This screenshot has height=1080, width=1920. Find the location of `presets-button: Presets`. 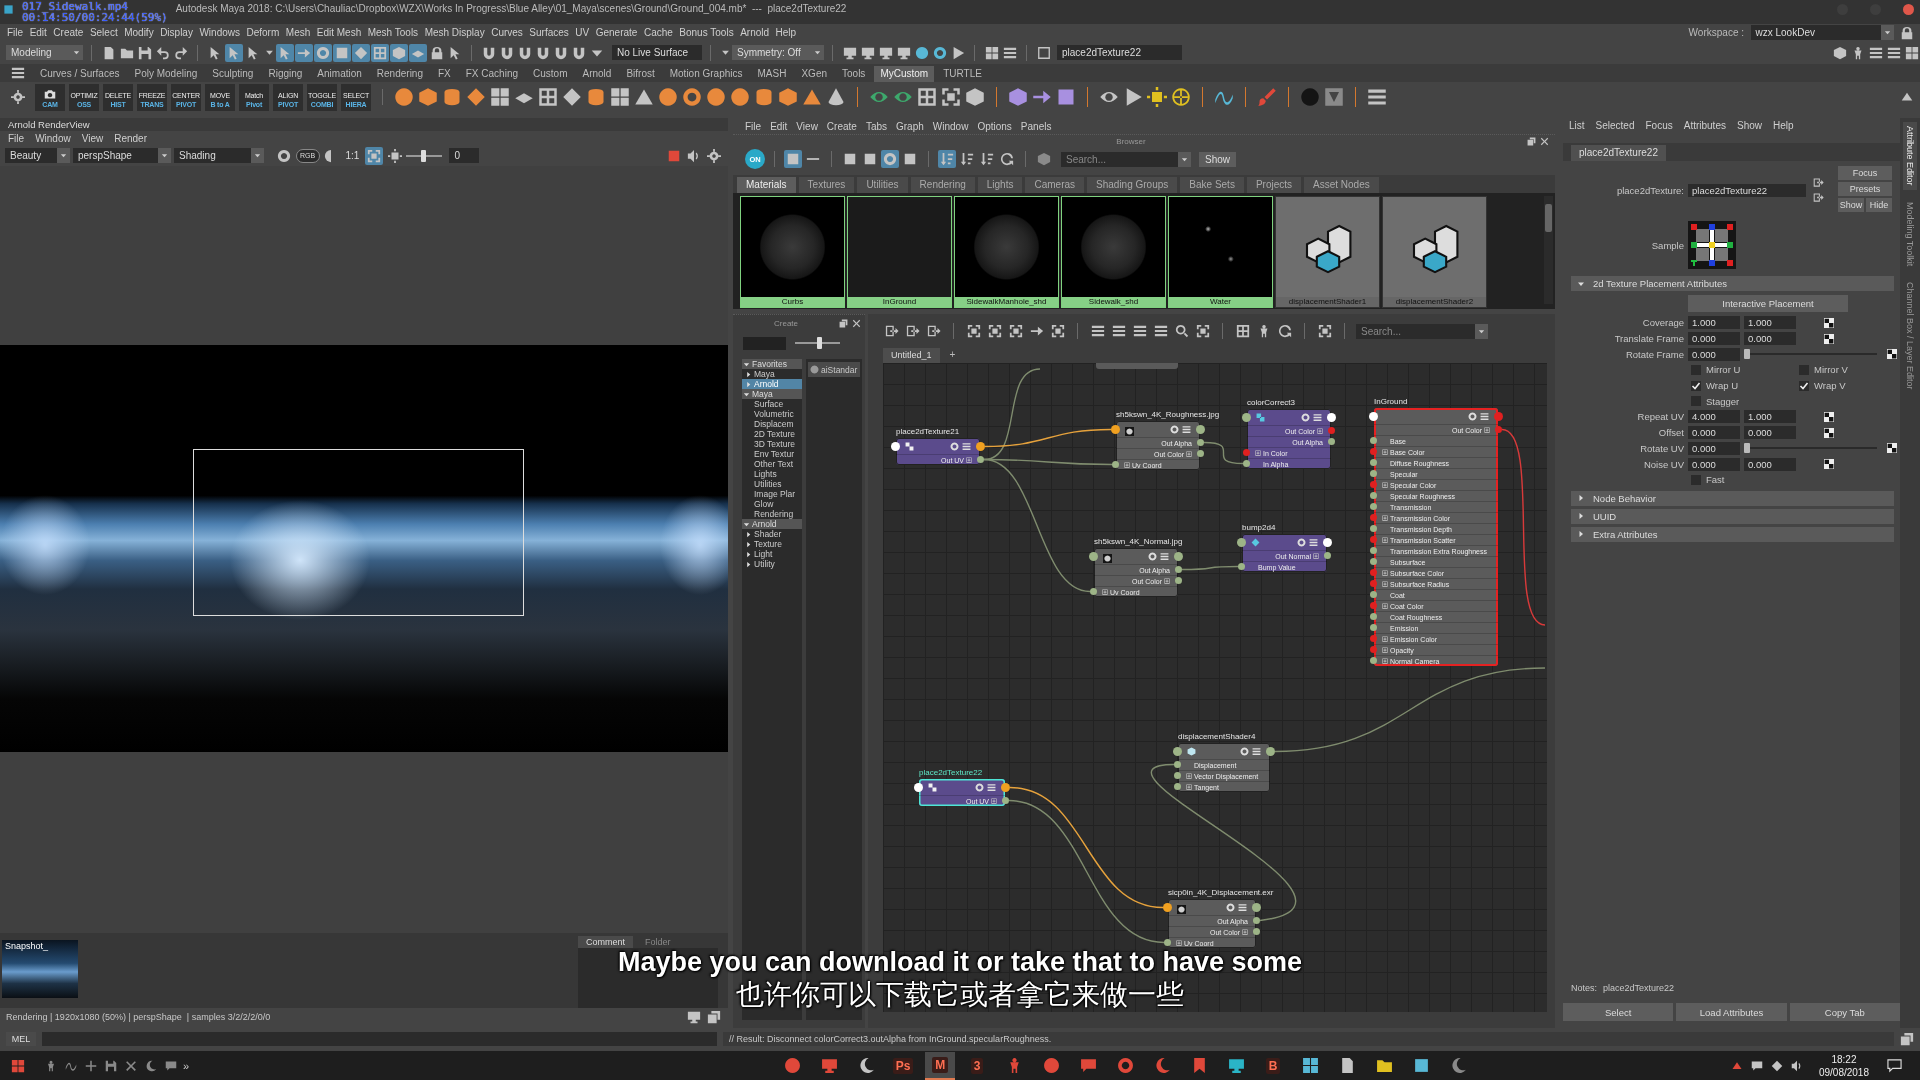

presets-button: Presets is located at coordinates (1865, 189).